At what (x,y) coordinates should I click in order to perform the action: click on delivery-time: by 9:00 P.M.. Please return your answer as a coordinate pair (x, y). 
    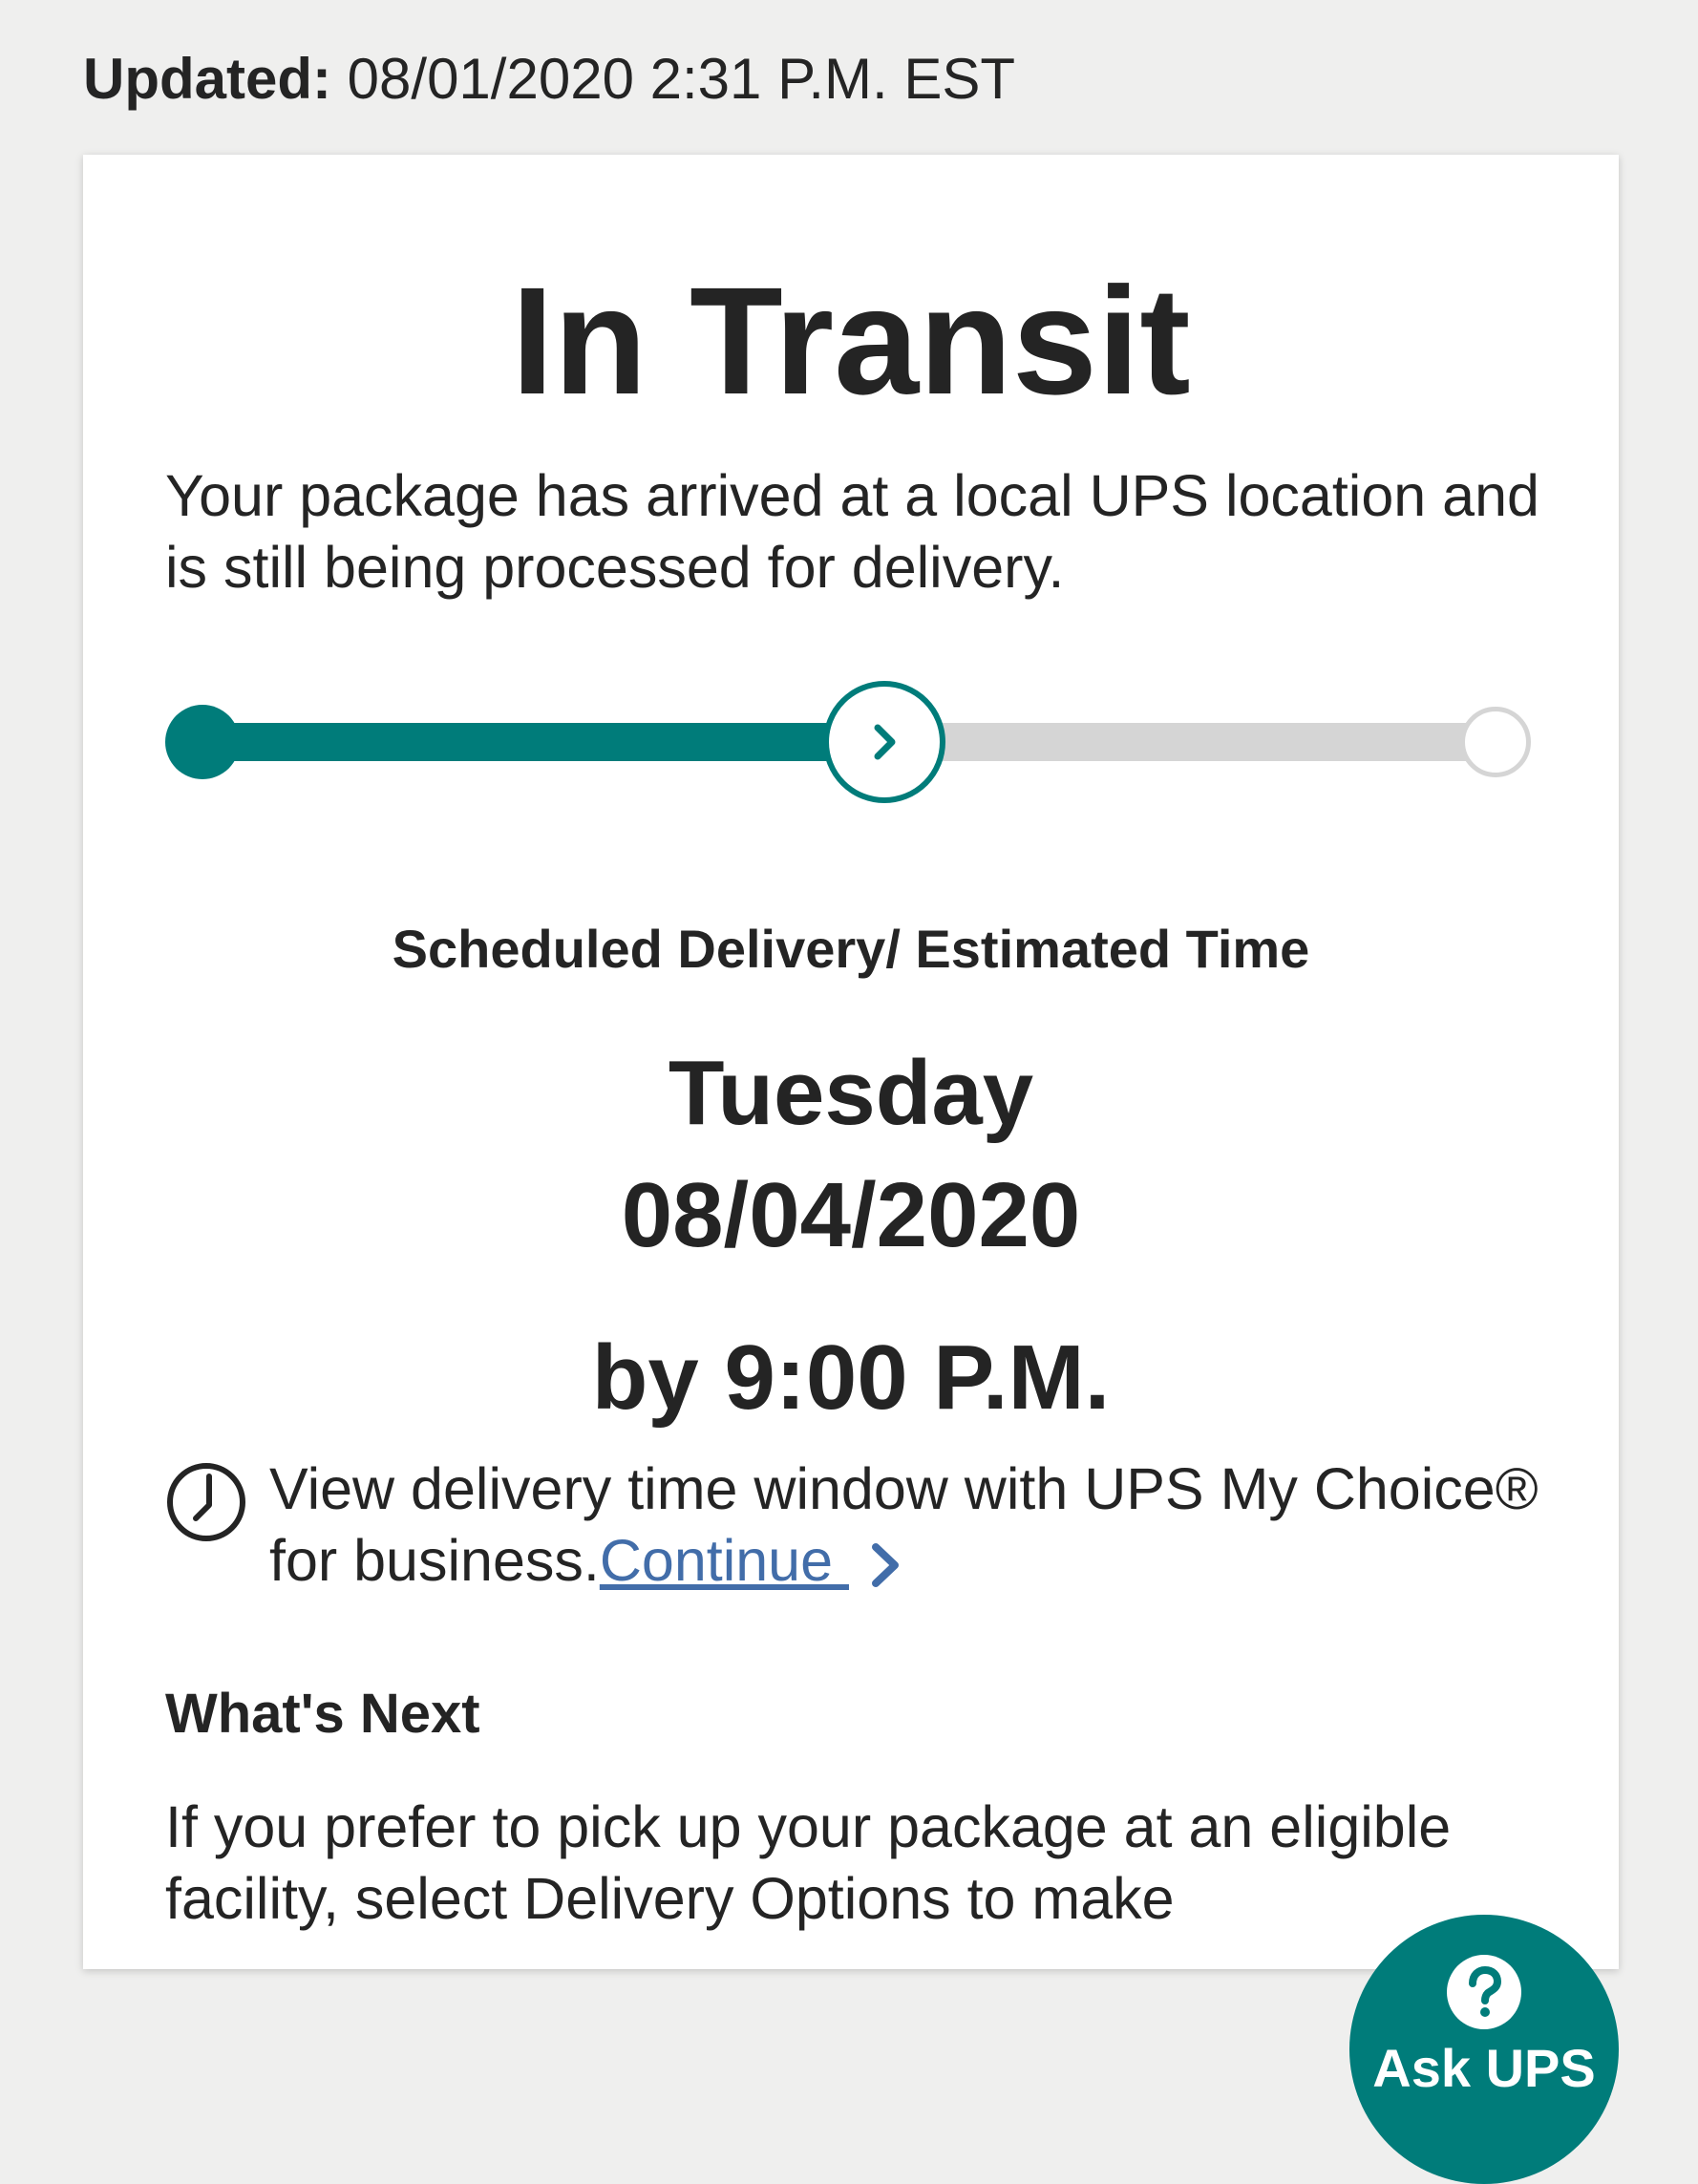
    Looking at the image, I should click on (851, 1377).